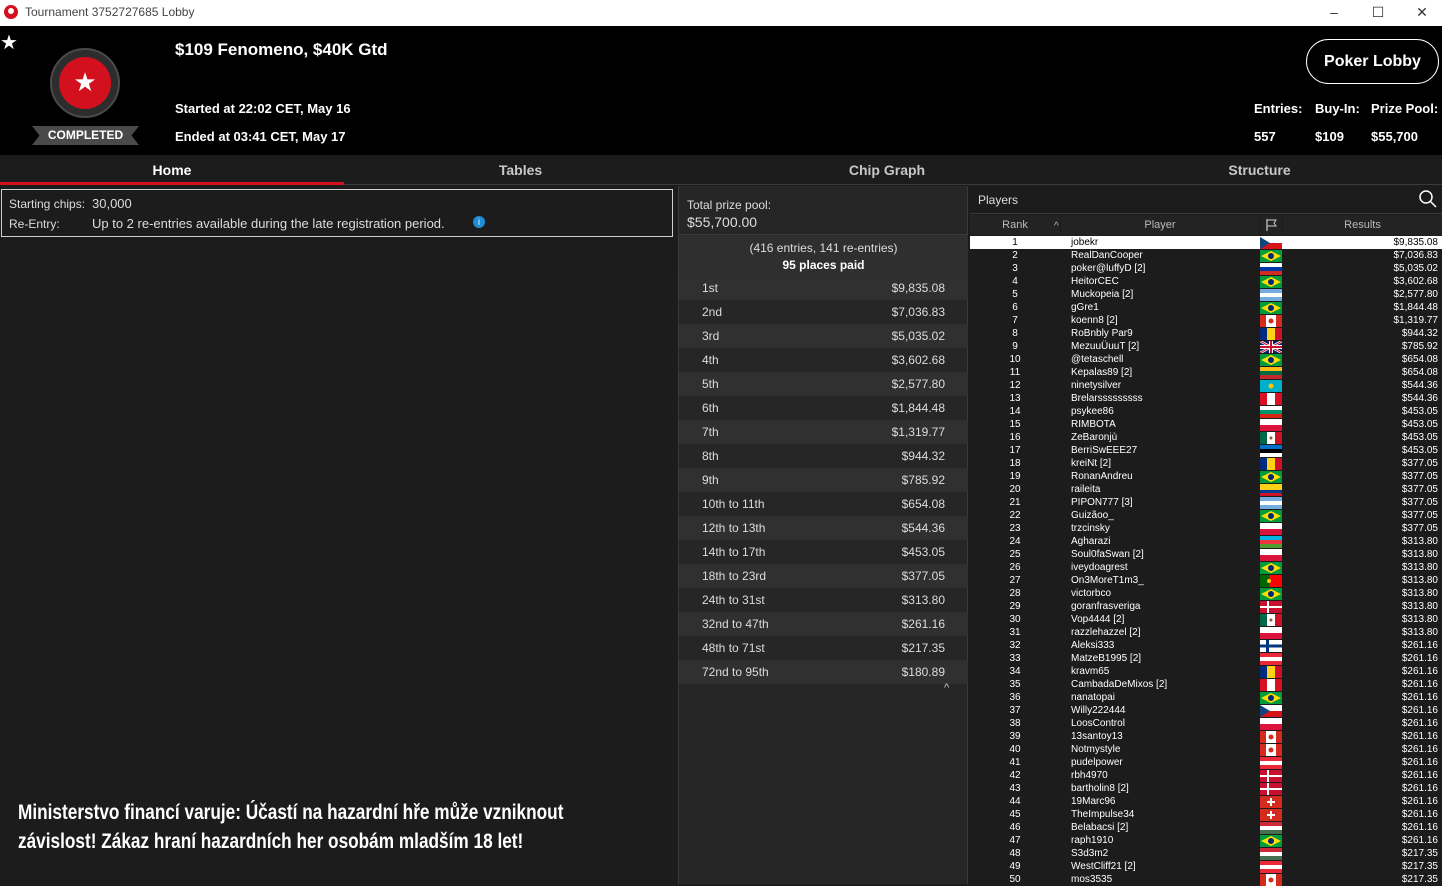 The width and height of the screenshot is (1442, 886). What do you see at coordinates (1206, 489) in the screenshot?
I see `player-row: 20 raileita $377.05` at bounding box center [1206, 489].